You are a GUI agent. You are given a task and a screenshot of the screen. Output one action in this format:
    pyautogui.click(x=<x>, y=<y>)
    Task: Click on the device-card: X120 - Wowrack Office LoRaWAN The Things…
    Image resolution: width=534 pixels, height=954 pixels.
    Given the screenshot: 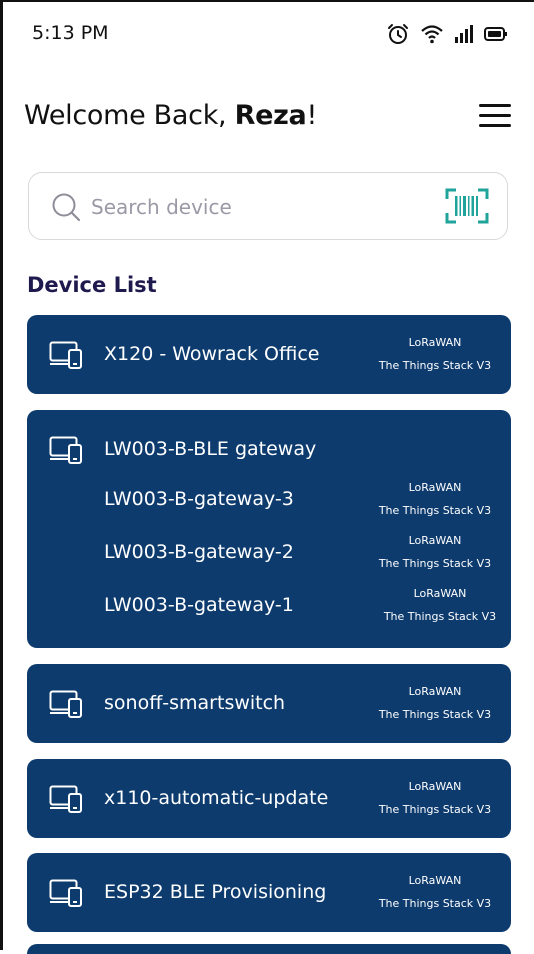 What is the action you would take?
    pyautogui.click(x=269, y=354)
    